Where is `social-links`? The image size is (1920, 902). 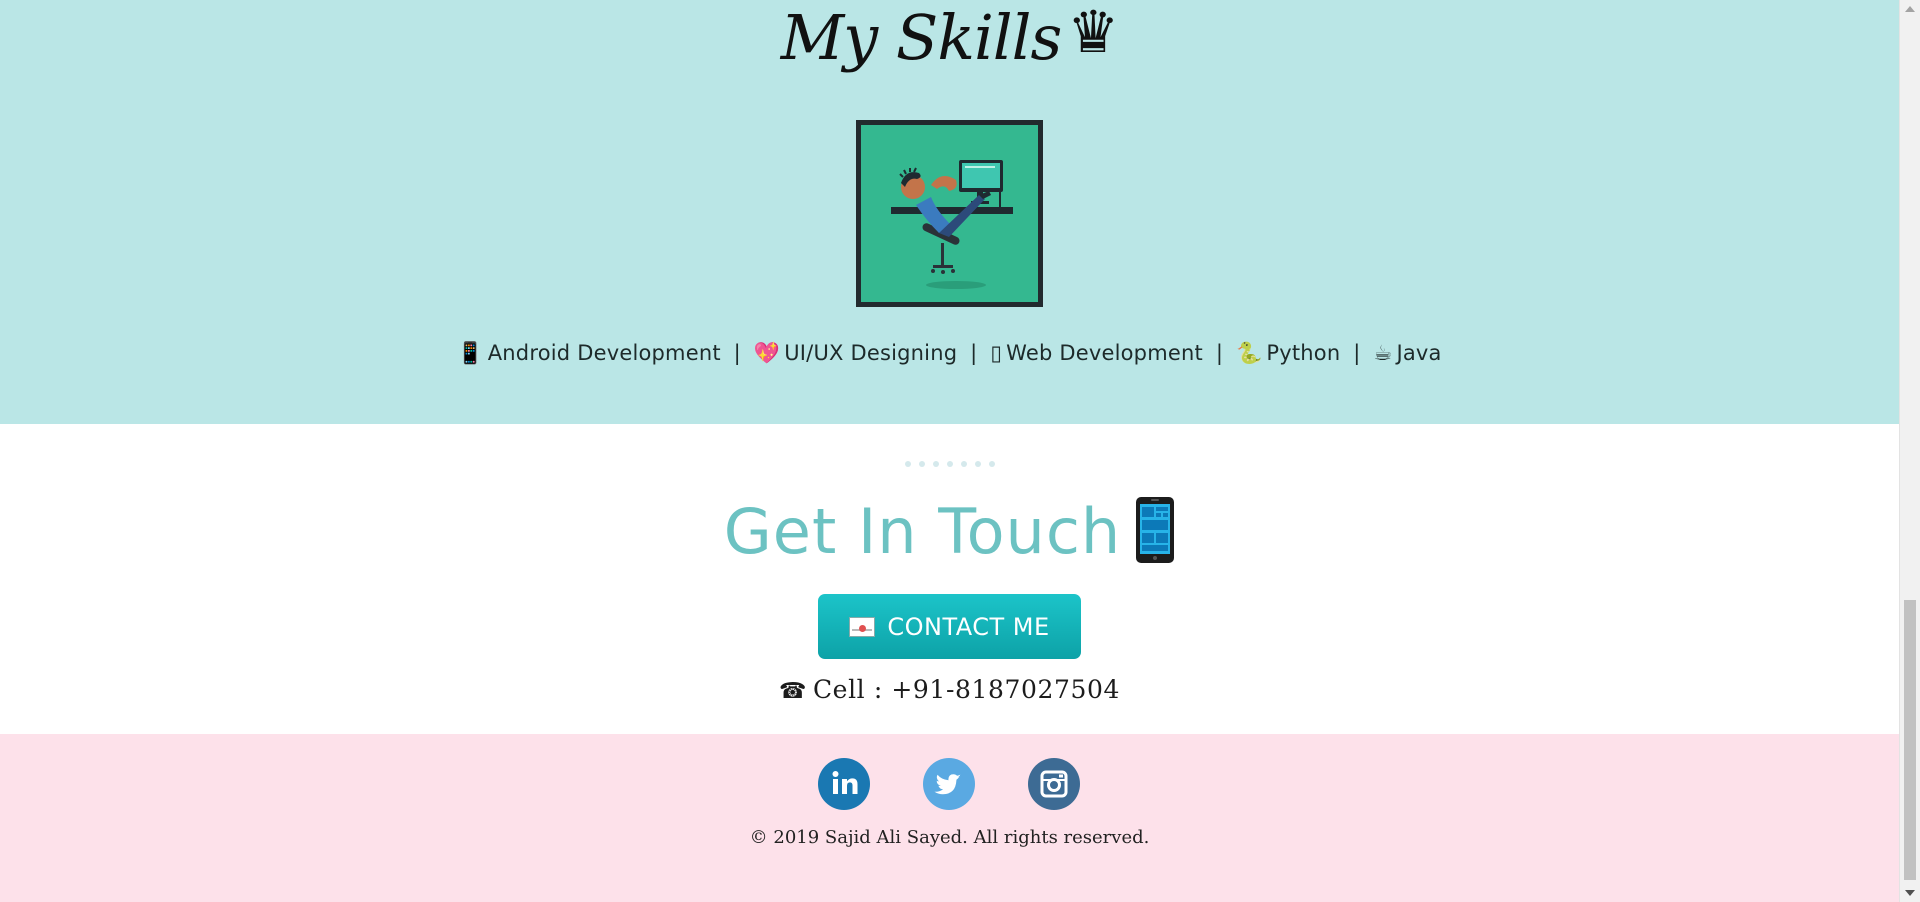
social-links is located at coordinates (949, 784).